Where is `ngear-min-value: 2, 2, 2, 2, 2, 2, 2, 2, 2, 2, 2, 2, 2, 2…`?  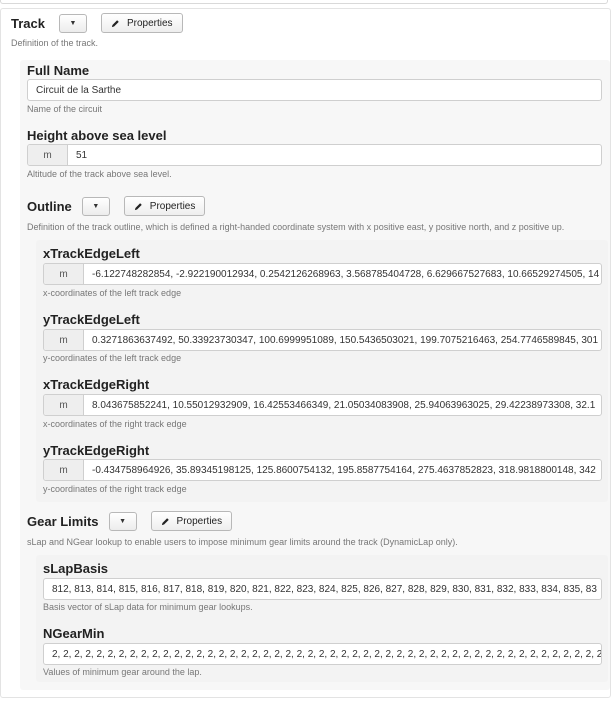 ngear-min-value: 2, 2, 2, 2, 2, 2, 2, 2, 2, 2, 2, 2, 2, 2… is located at coordinates (326, 654).